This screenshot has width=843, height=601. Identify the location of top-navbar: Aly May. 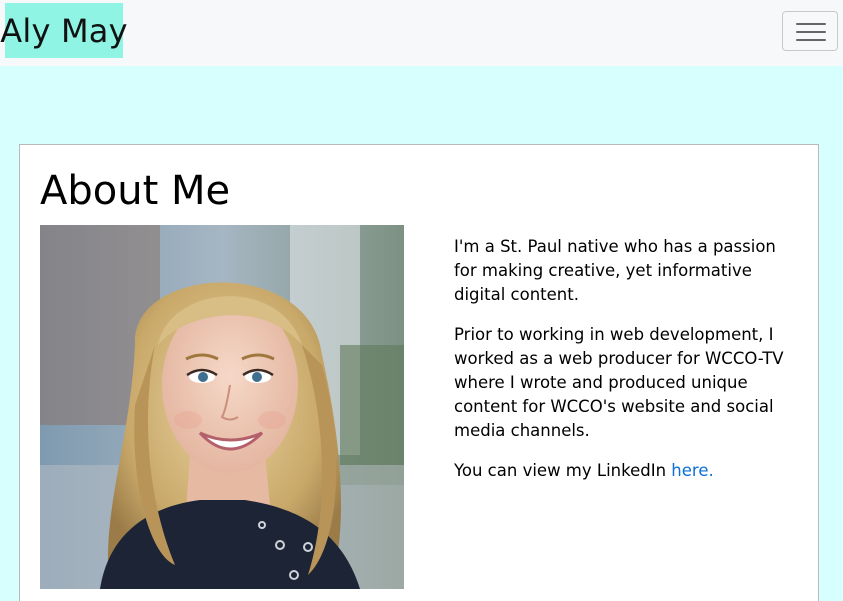
(421, 33).